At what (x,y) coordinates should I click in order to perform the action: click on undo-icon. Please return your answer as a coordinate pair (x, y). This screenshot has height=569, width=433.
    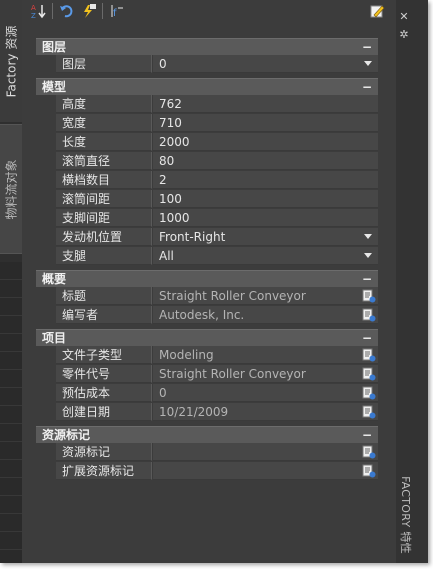
    Looking at the image, I should click on (67, 11).